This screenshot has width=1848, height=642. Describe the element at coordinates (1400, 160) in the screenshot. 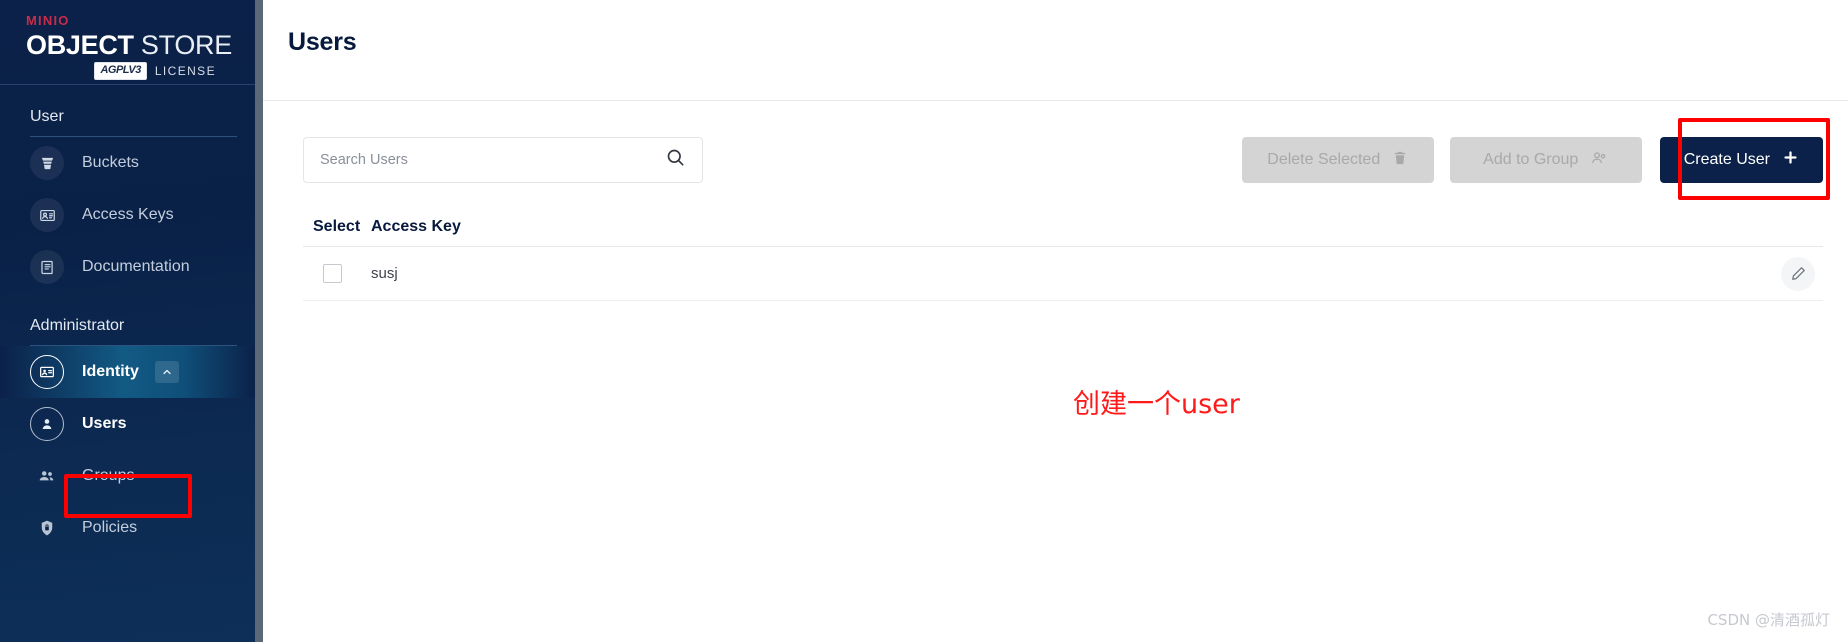

I see `trash-icon` at that location.